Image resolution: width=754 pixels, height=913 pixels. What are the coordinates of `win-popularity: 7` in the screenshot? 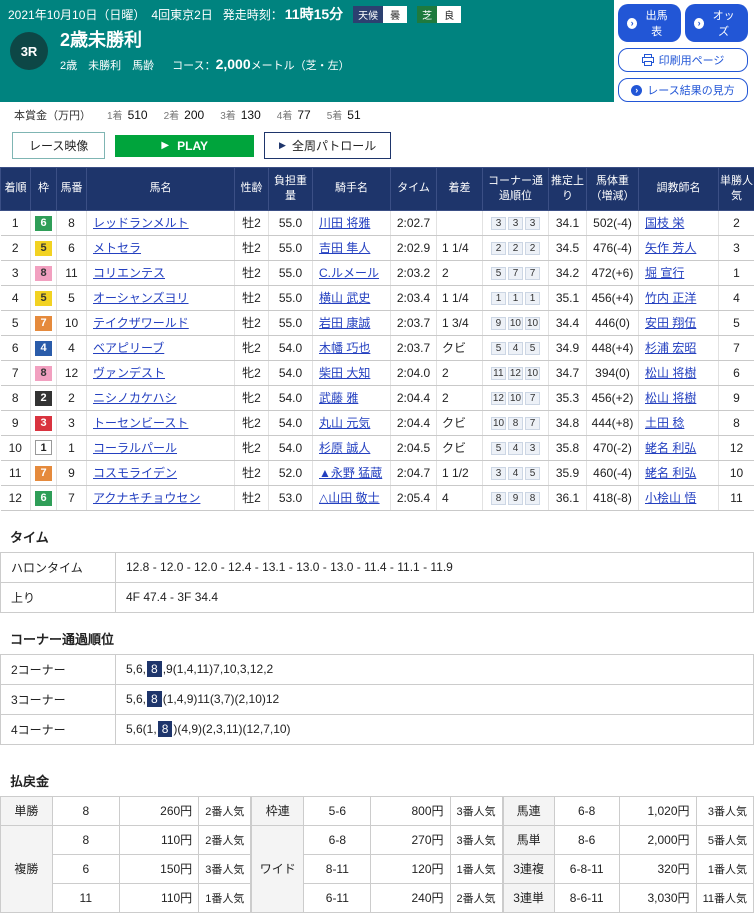 It's located at (736, 347).